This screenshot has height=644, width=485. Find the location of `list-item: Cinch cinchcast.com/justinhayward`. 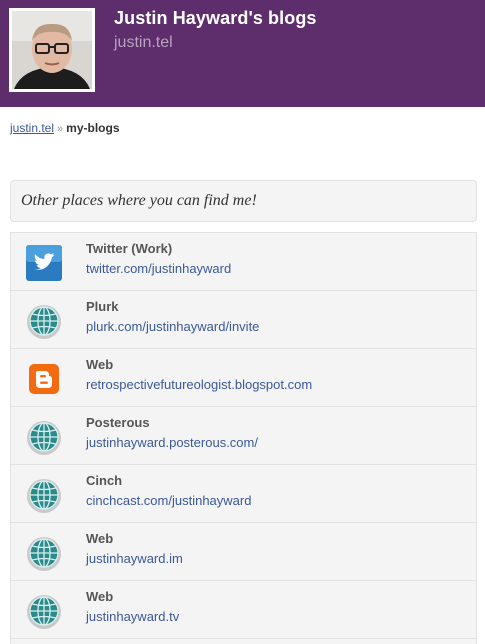

list-item: Cinch cinchcast.com/justinhayward is located at coordinates (243, 494).